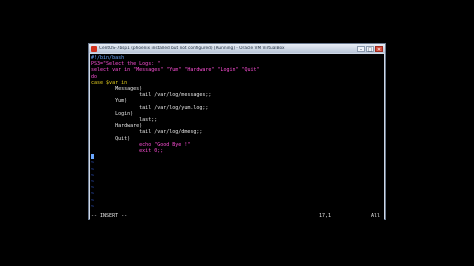  I want to click on vim-statusbar: -- INSERT -- 17,1 All, so click(237, 216).